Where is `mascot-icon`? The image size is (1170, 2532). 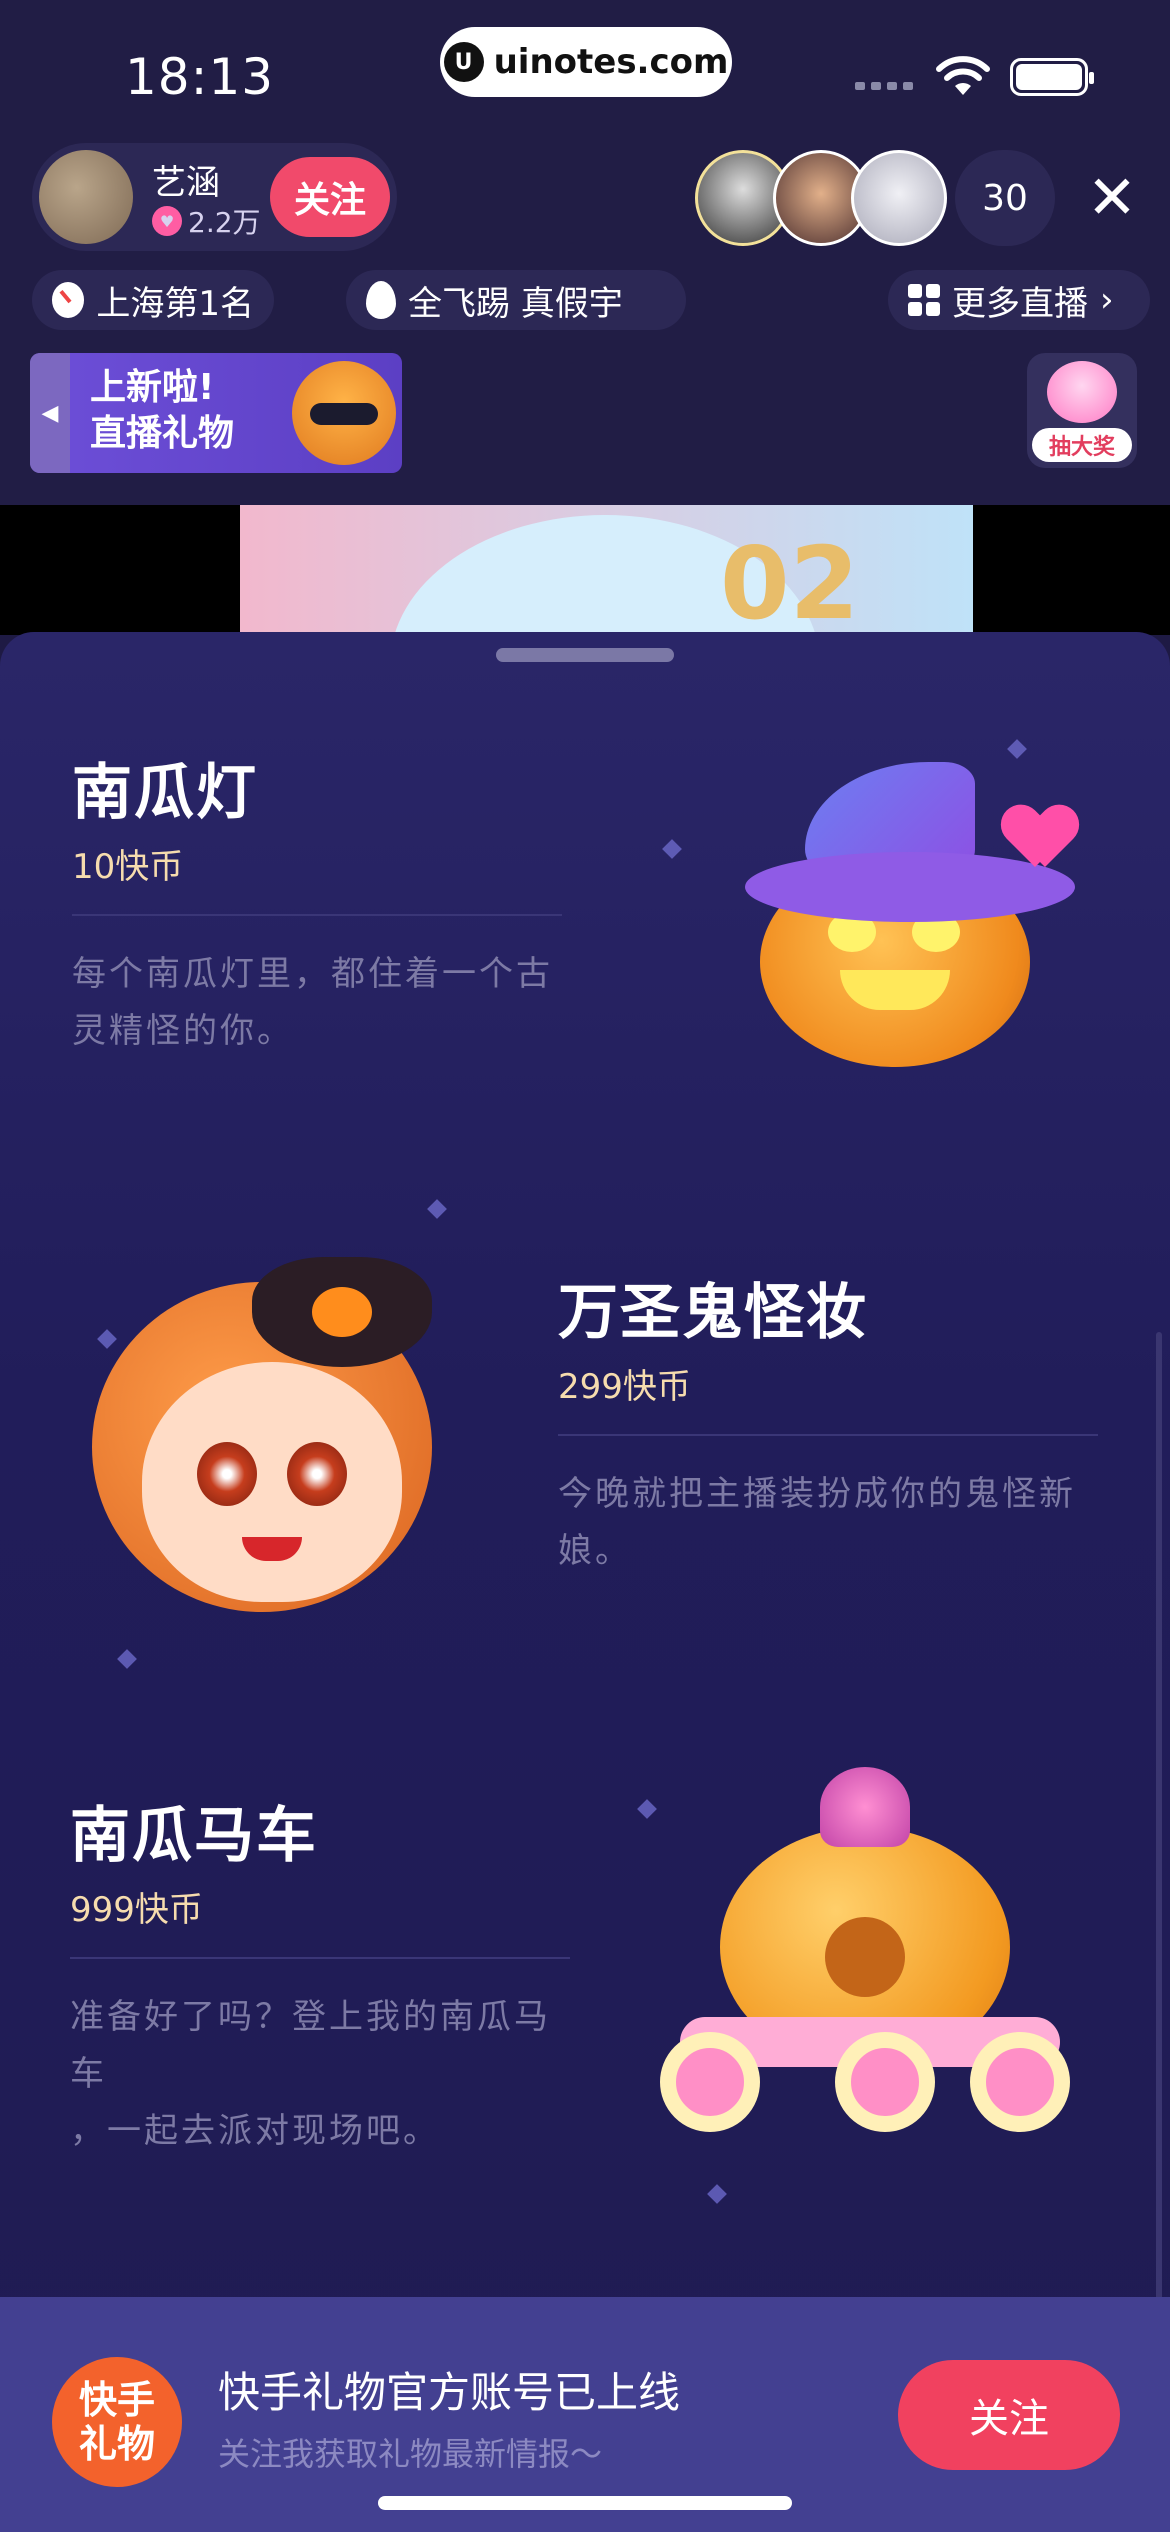
mascot-icon is located at coordinates (344, 413).